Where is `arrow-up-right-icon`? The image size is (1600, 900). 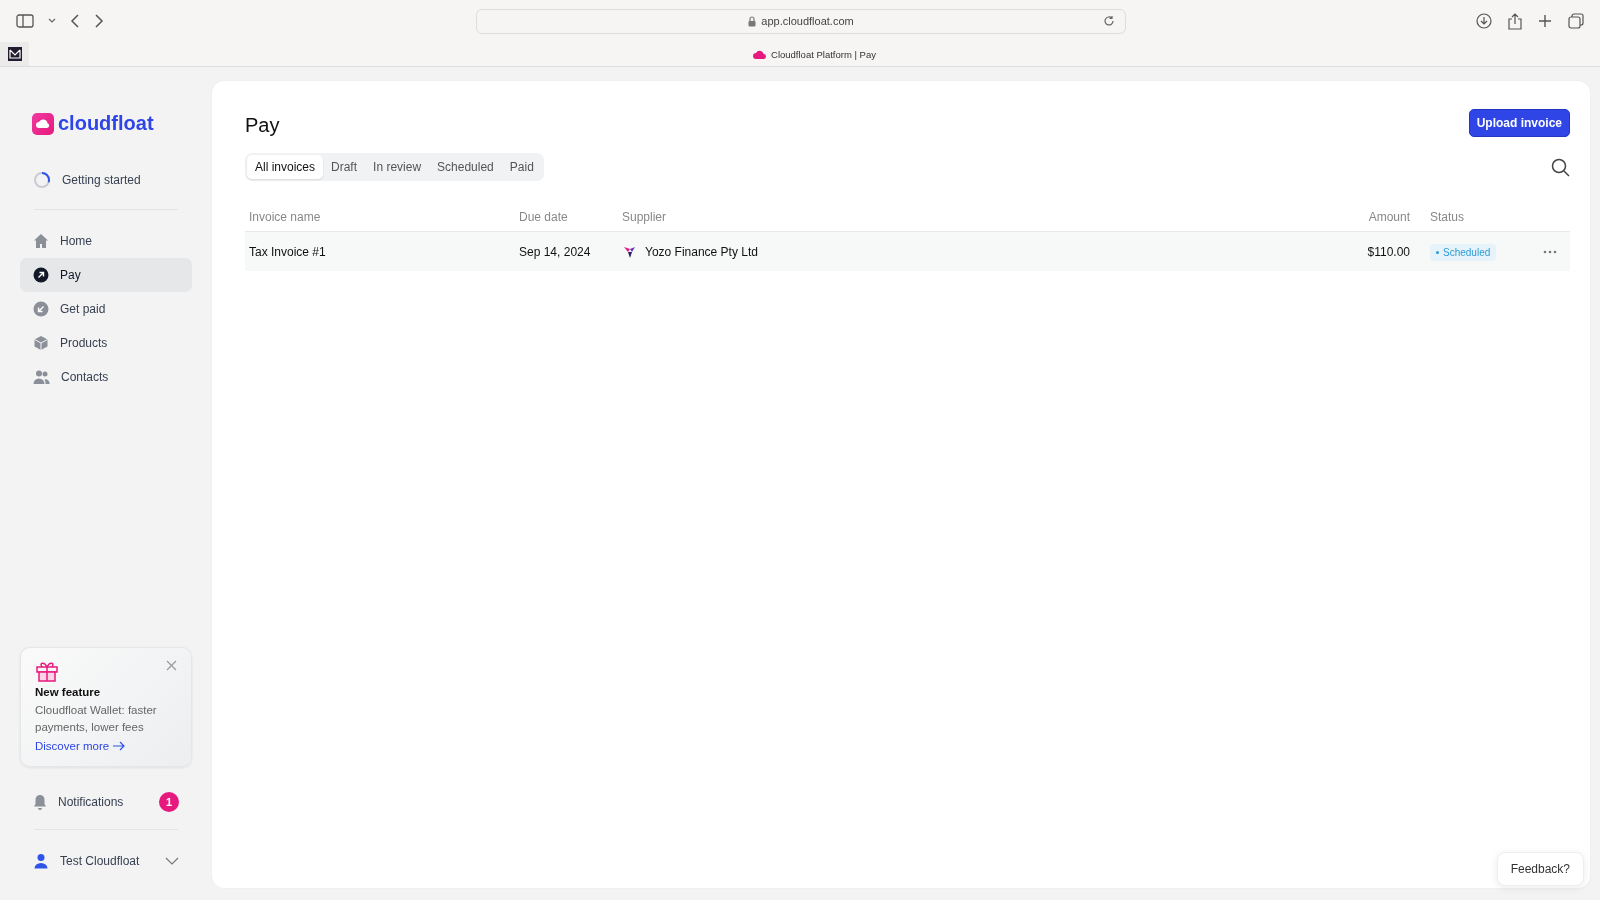 arrow-up-right-icon is located at coordinates (41, 275).